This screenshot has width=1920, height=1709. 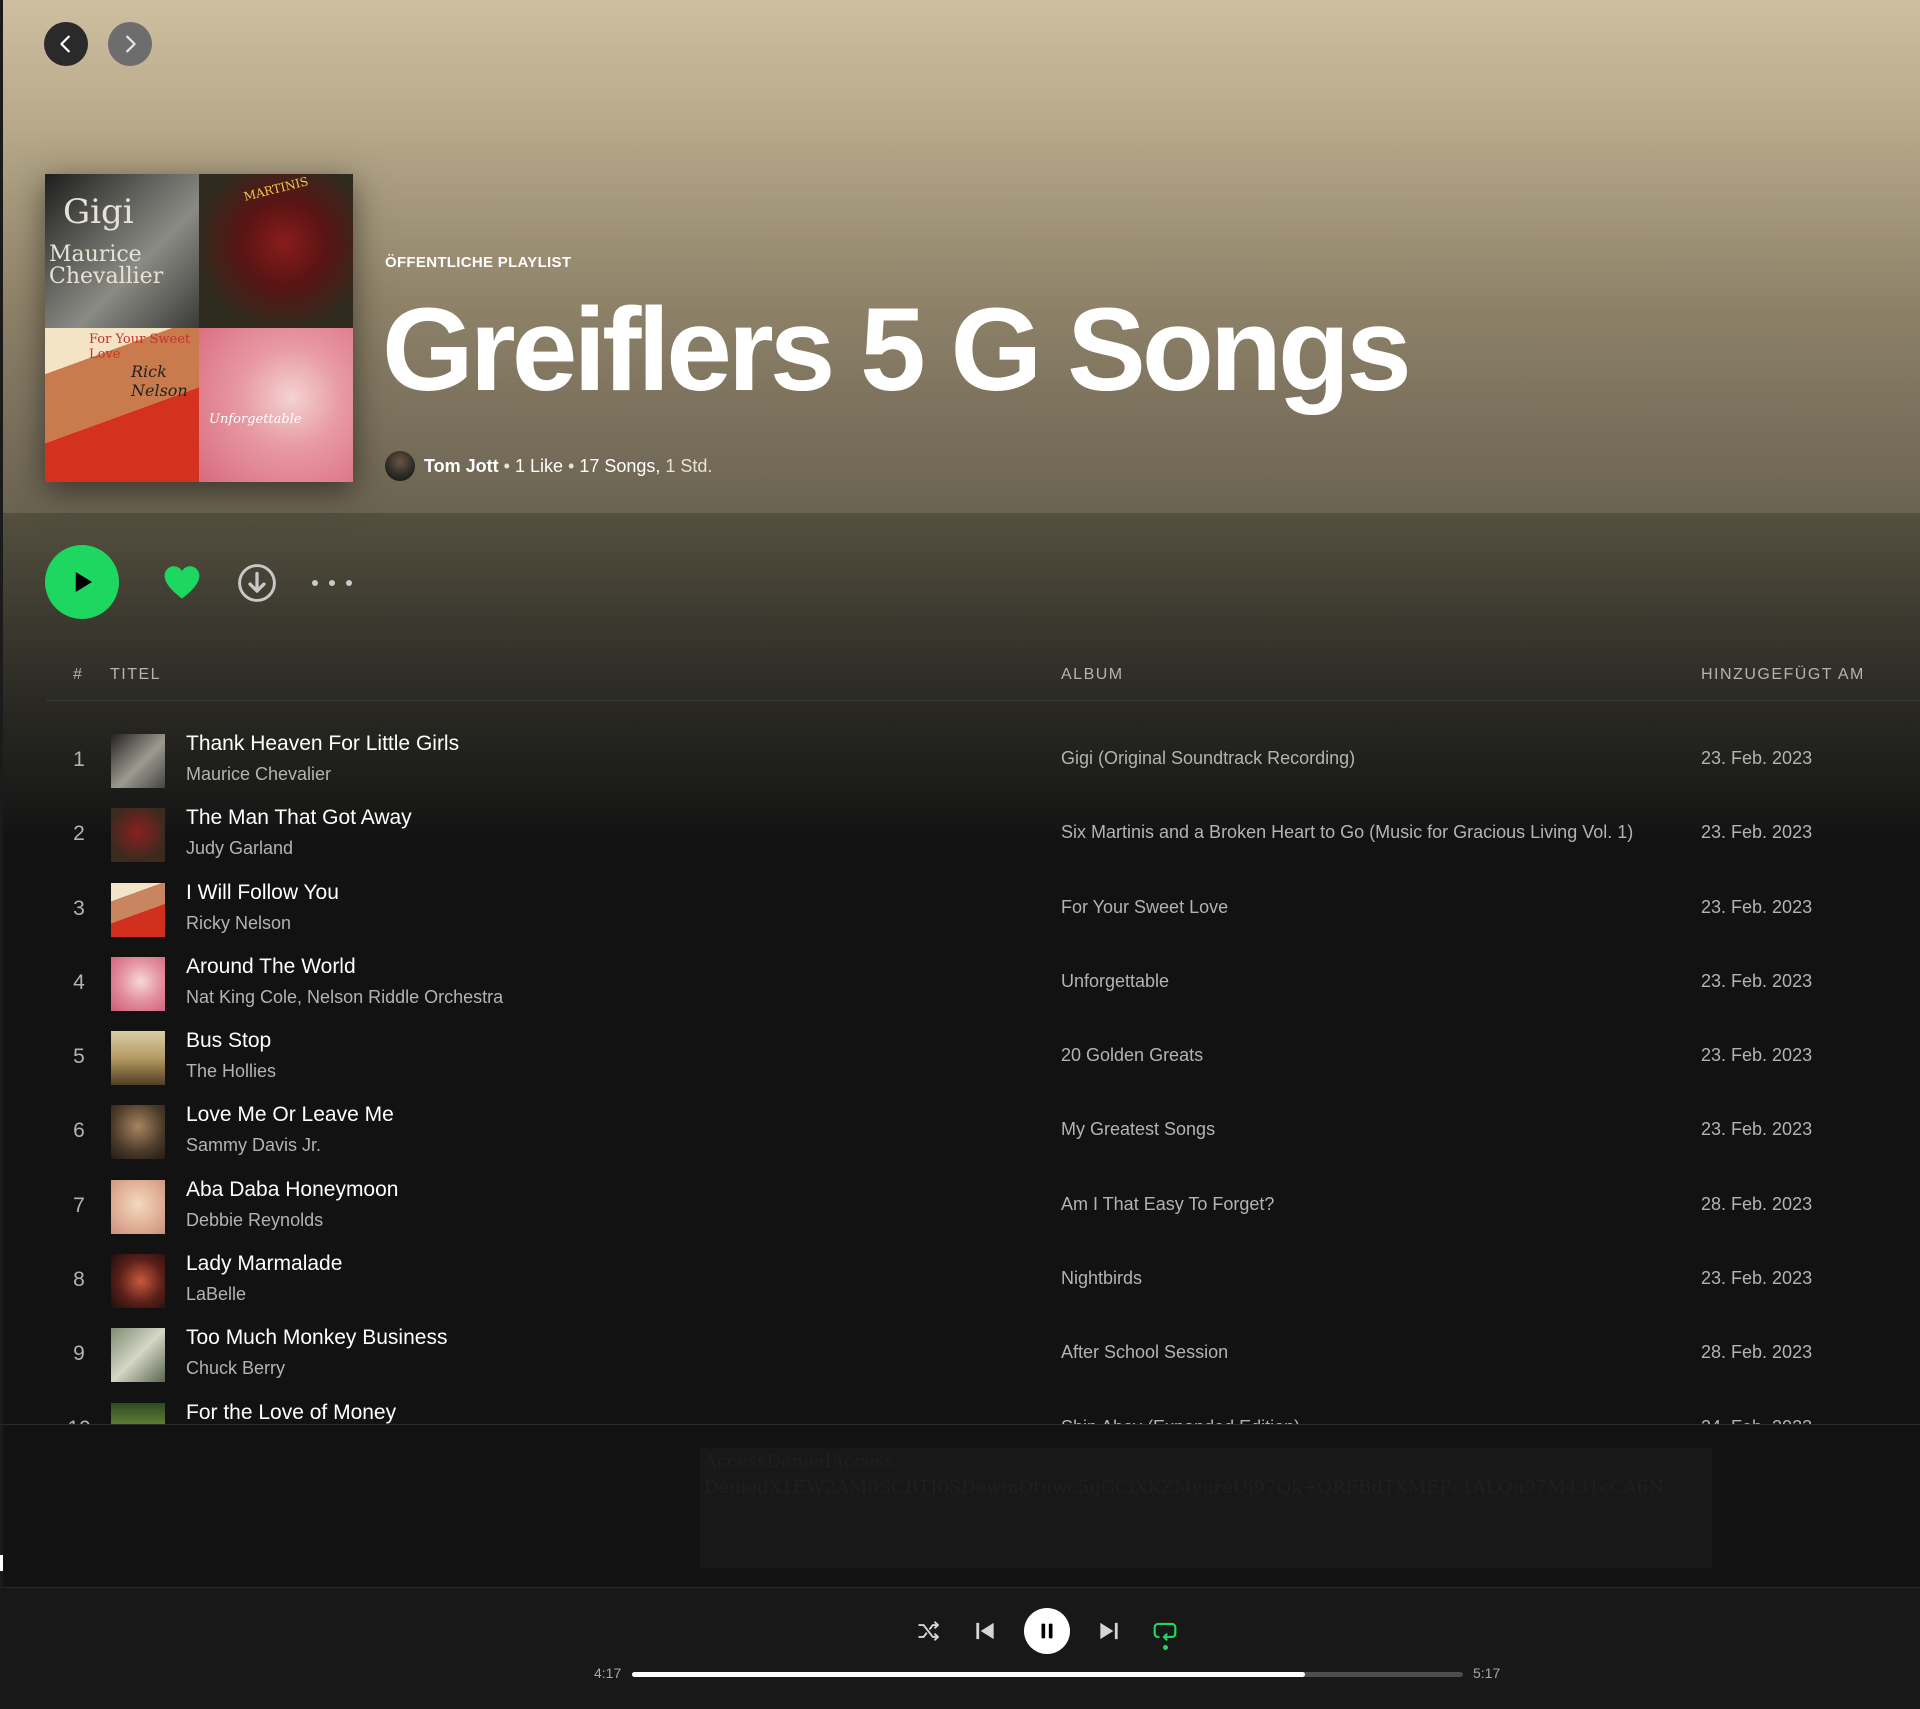 I want to click on track-title: Bus Stop, so click(x=228, y=1041).